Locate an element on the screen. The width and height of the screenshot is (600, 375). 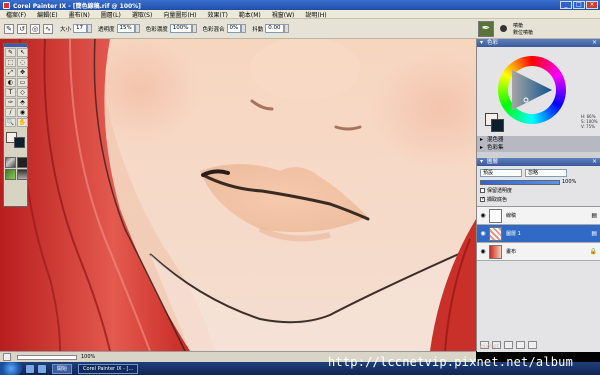
airbrush-category-icon: ✒ is located at coordinates (486, 28).